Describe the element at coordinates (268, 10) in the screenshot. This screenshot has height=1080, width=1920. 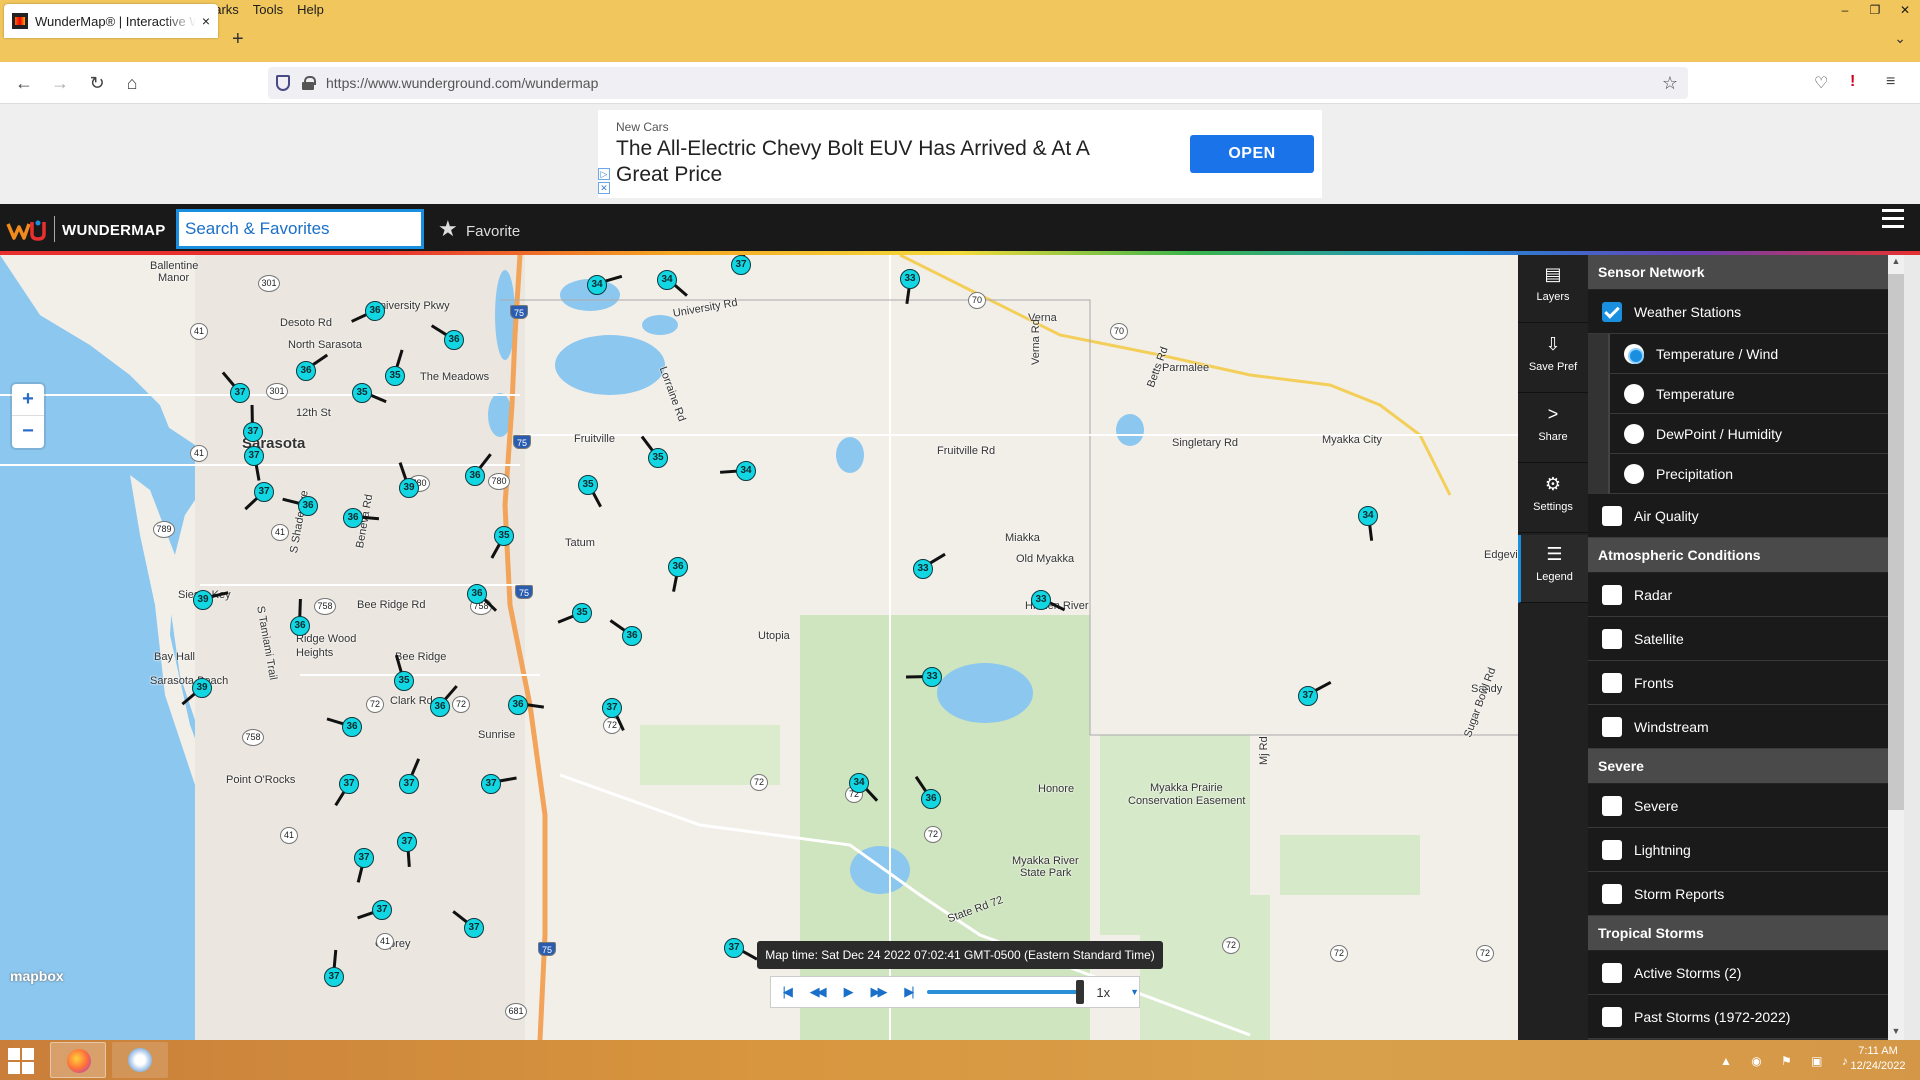
I see `menu-tools: Tools` at that location.